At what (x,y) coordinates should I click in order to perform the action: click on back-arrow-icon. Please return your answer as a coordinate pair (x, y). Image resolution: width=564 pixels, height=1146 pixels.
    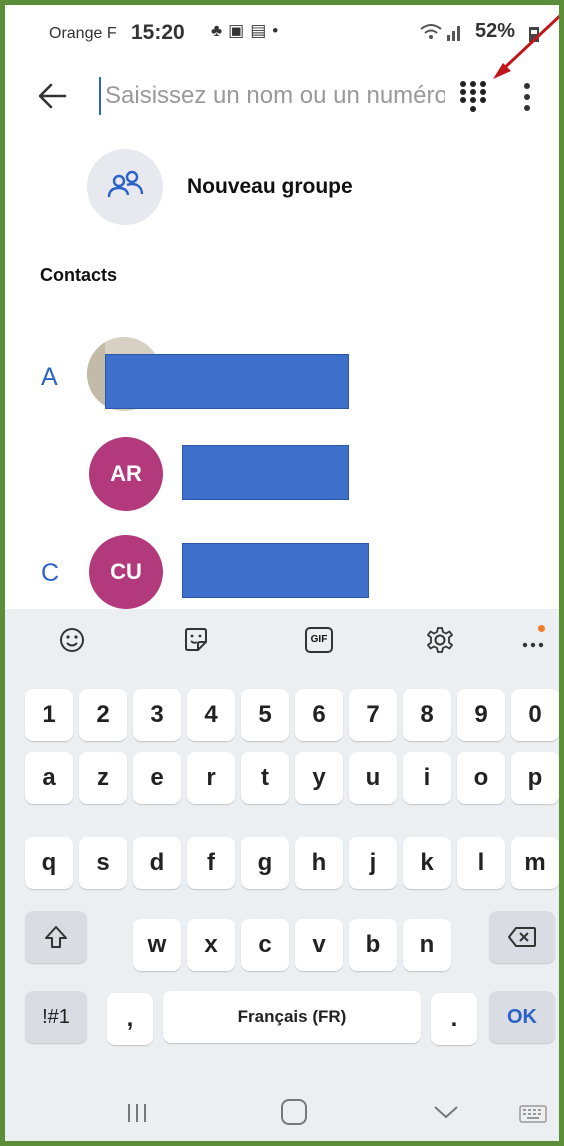
    Looking at the image, I should click on (52, 96).